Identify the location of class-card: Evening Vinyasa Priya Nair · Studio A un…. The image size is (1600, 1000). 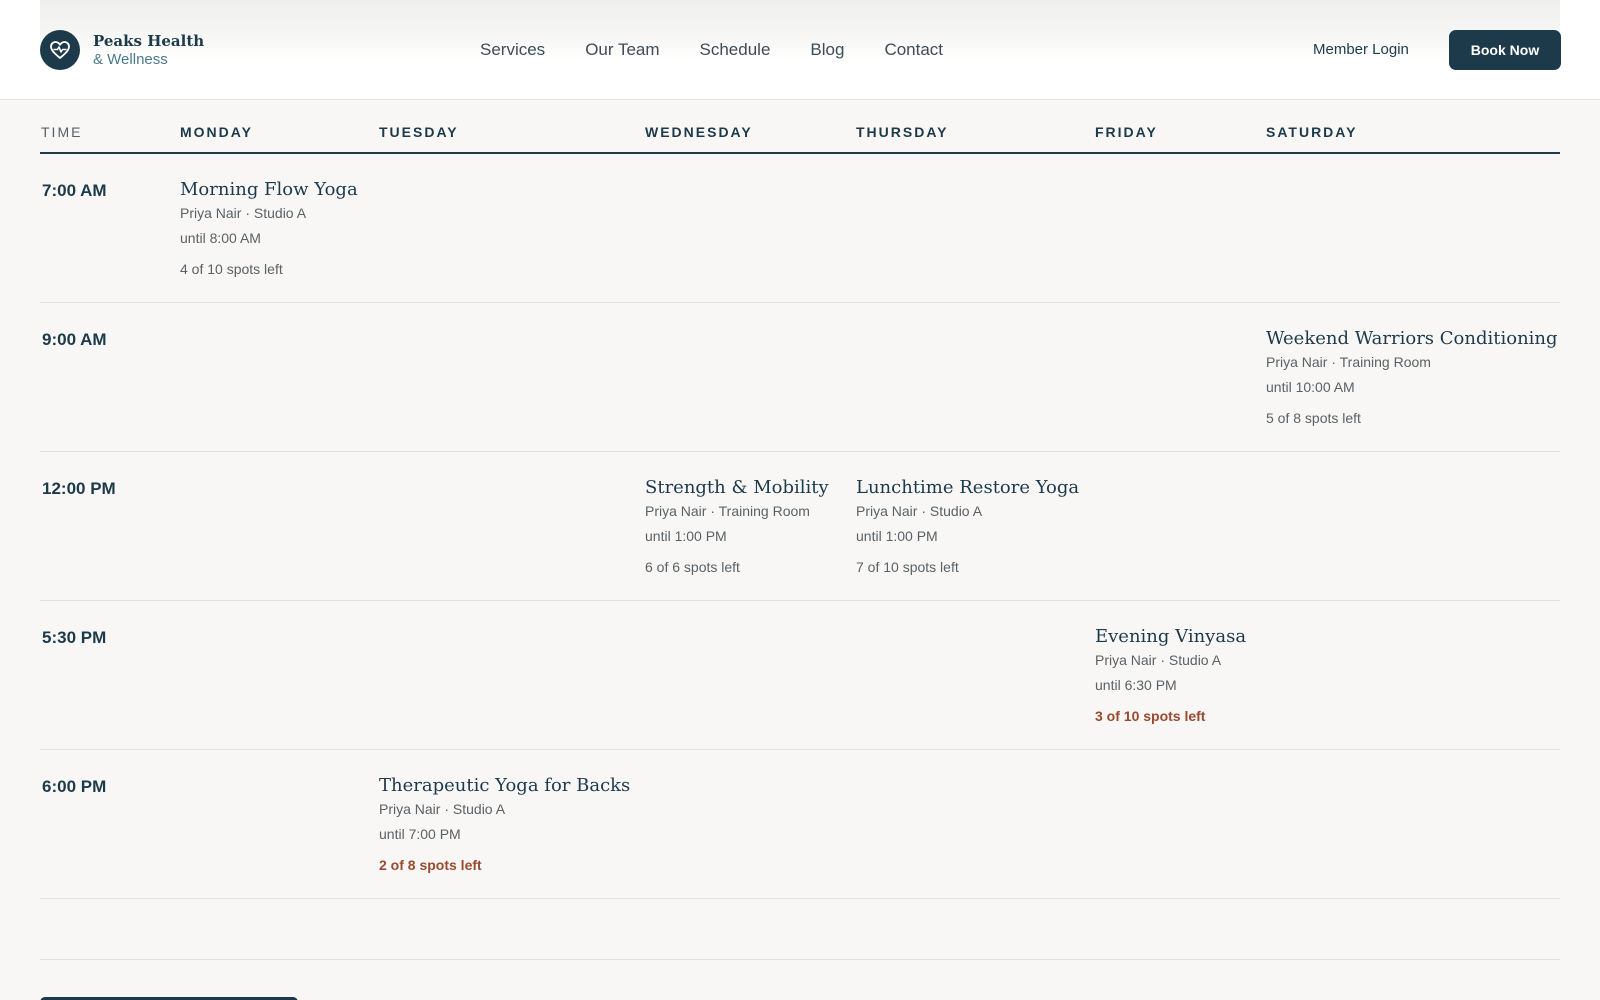
(1170, 675).